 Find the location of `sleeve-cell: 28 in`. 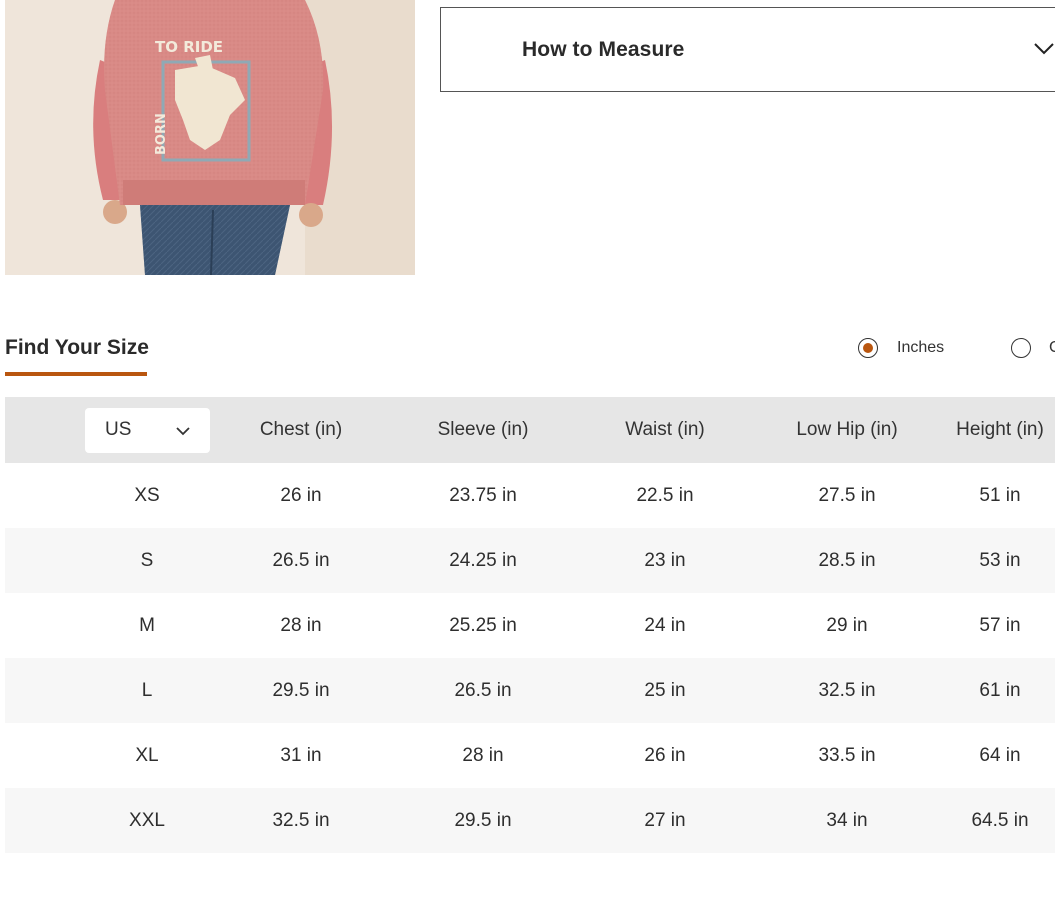

sleeve-cell: 28 in is located at coordinates (483, 755).